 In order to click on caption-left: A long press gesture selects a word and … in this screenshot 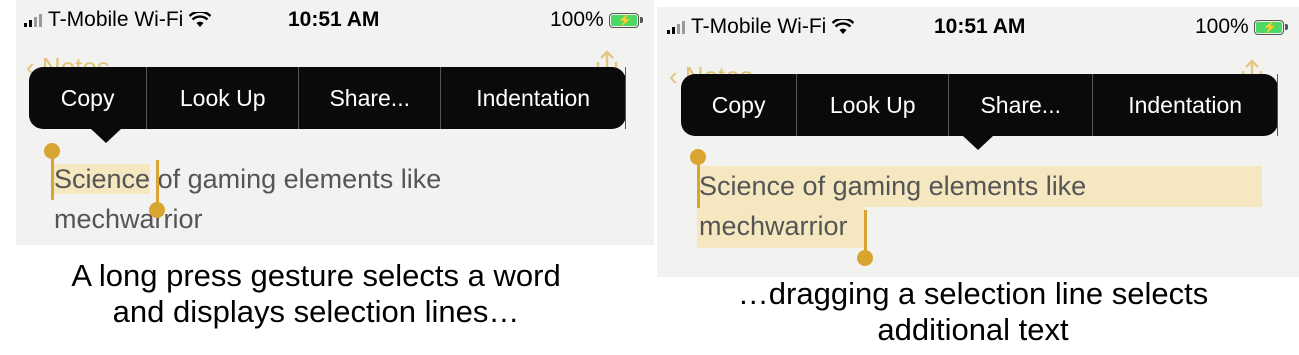, I will do `click(316, 294)`.